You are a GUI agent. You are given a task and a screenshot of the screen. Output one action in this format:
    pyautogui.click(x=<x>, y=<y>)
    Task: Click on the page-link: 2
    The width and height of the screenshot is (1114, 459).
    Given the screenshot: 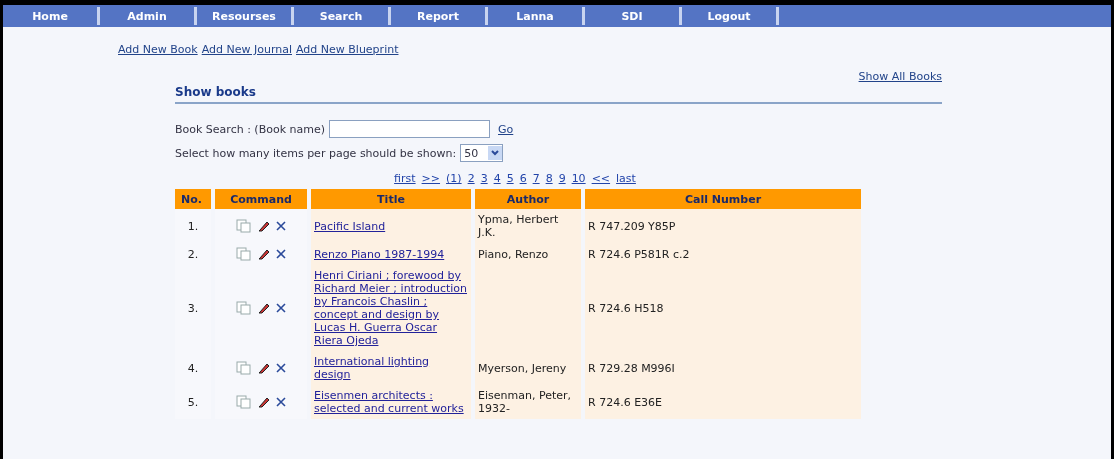 What is the action you would take?
    pyautogui.click(x=471, y=178)
    